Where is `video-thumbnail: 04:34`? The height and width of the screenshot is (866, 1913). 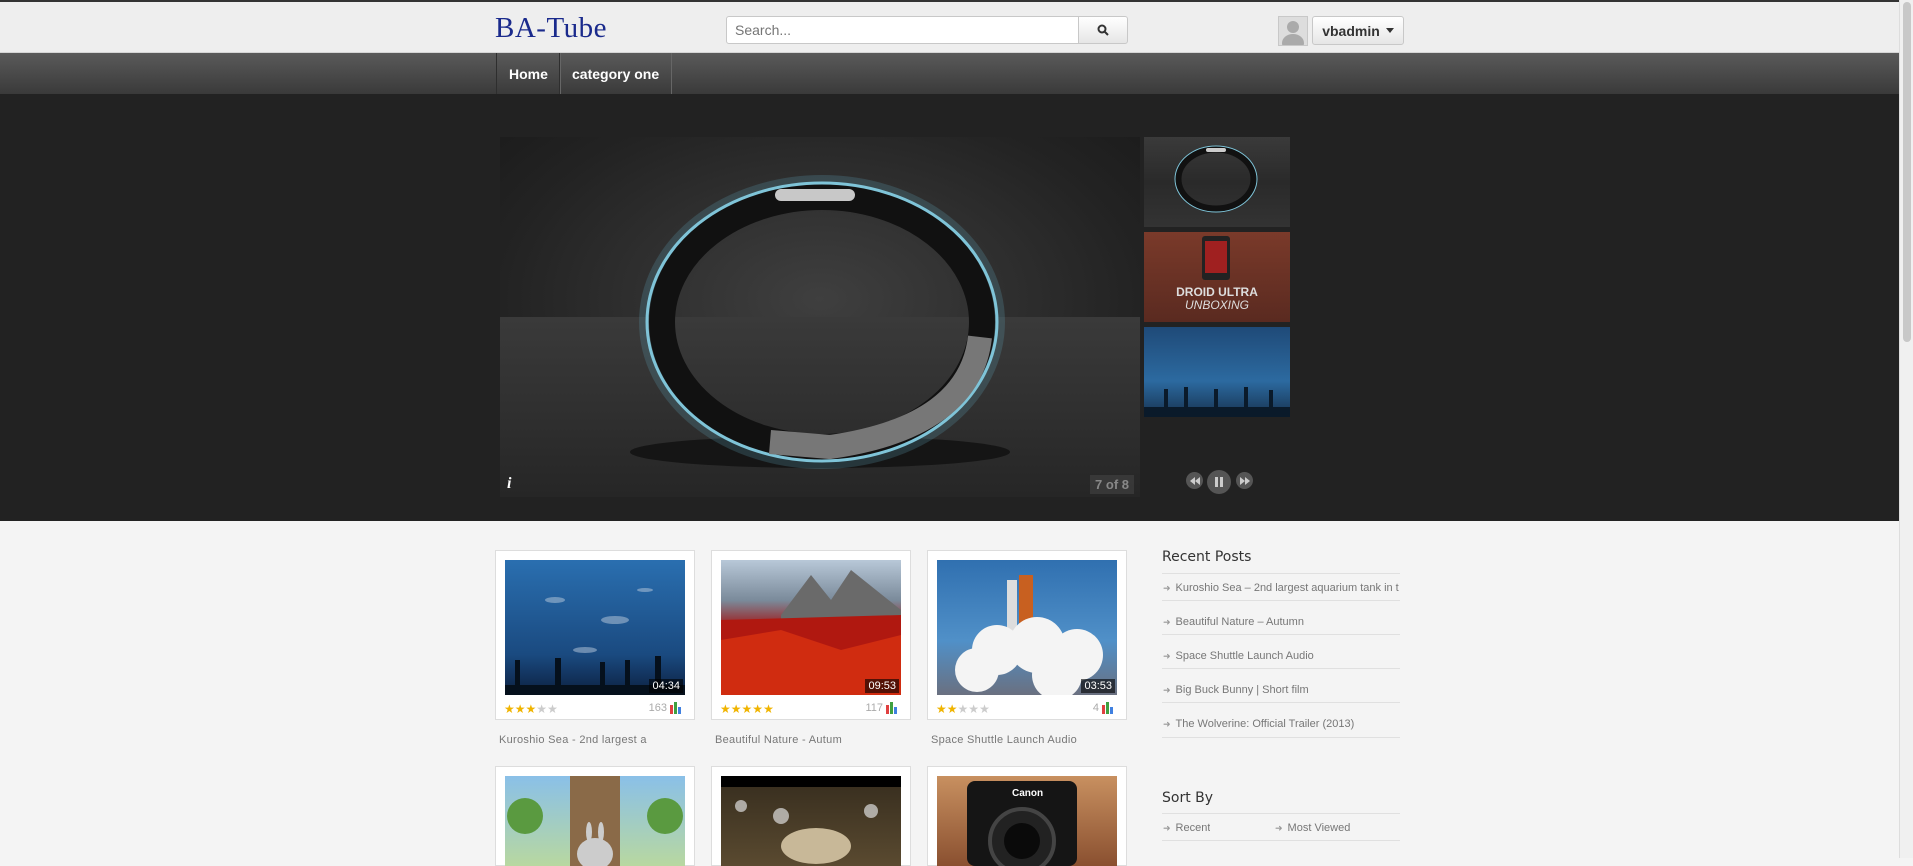
video-thumbnail: 04:34 is located at coordinates (595, 627).